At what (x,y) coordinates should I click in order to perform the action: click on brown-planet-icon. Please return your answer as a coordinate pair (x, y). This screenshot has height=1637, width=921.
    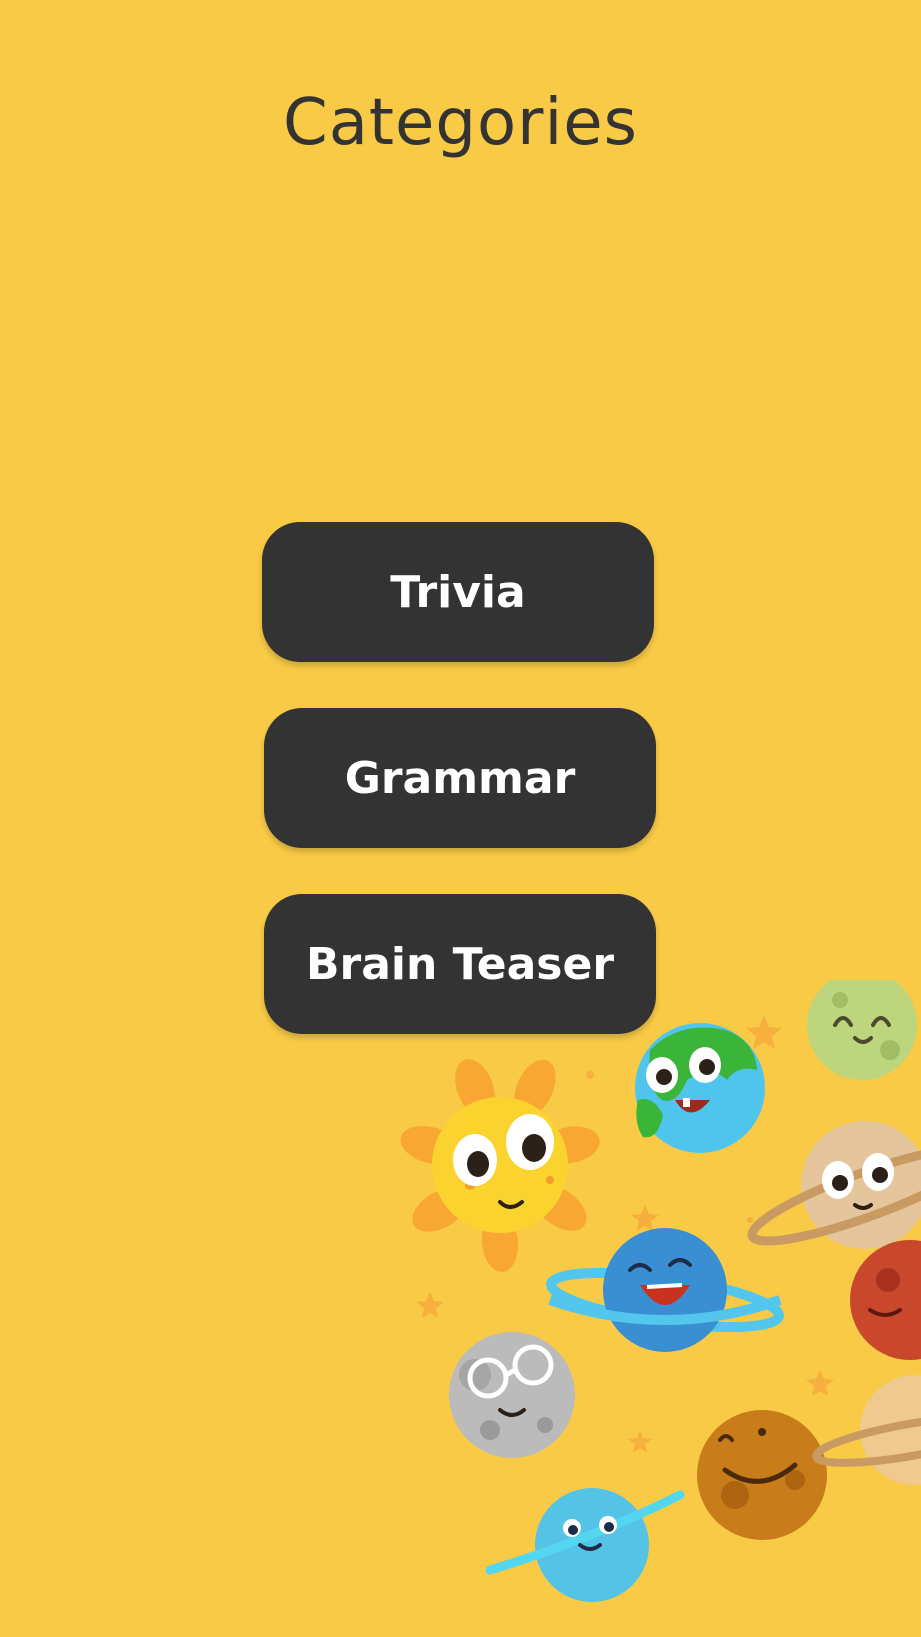
    Looking at the image, I should click on (762, 1475).